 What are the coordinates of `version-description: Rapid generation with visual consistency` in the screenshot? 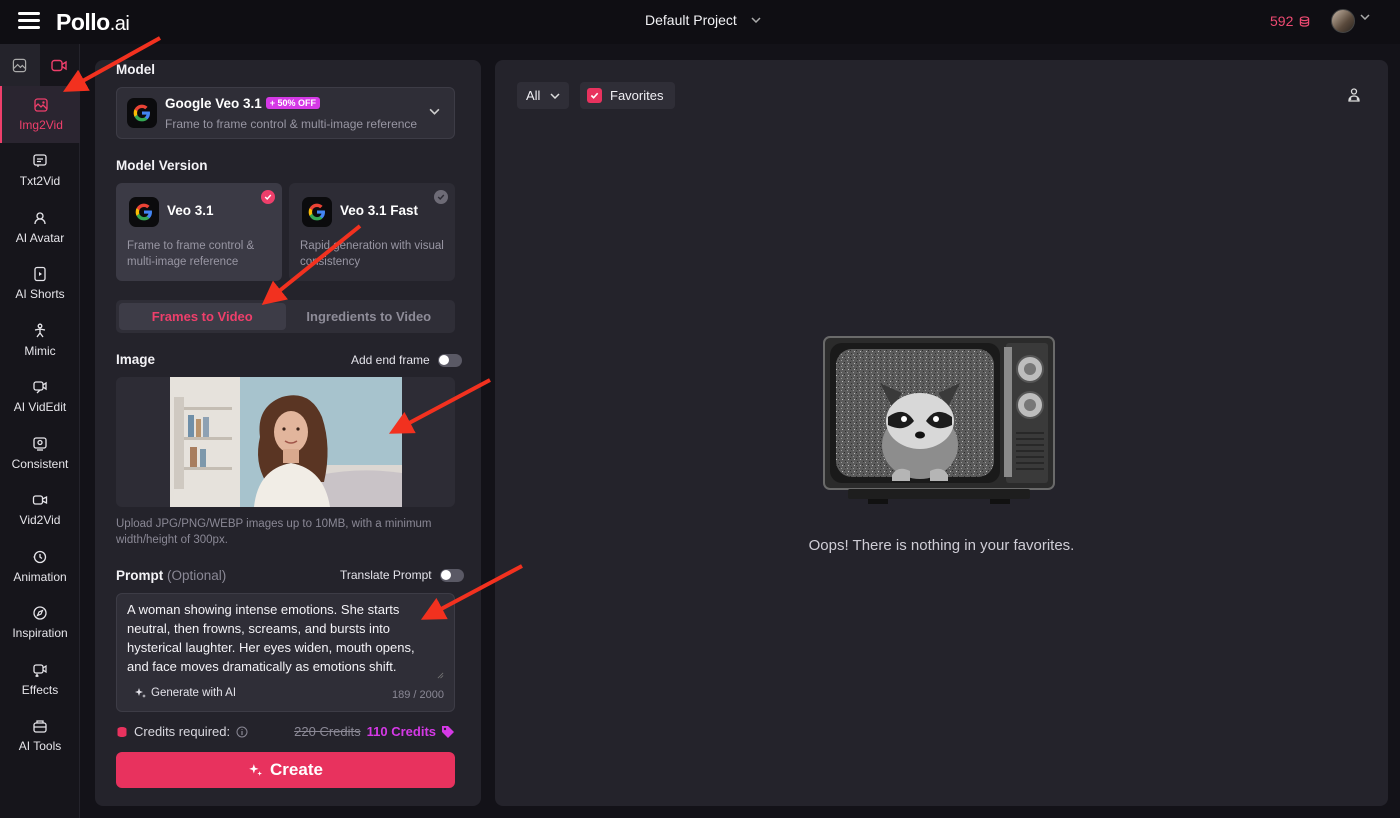 It's located at (372, 254).